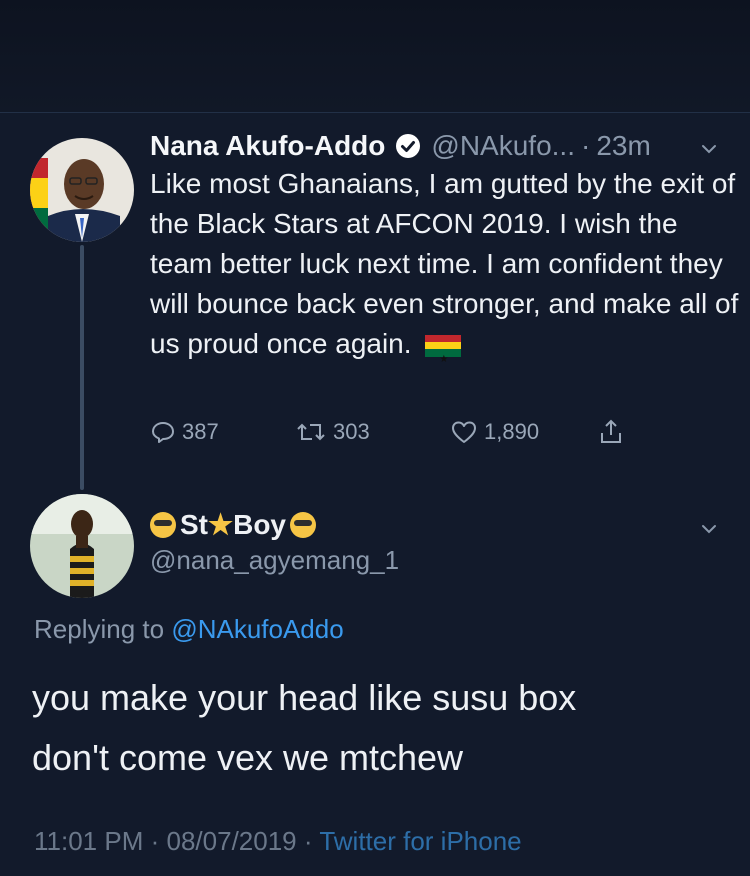 Image resolution: width=750 pixels, height=876 pixels. Describe the element at coordinates (200, 431) in the screenshot. I see `reply-count: 387` at that location.